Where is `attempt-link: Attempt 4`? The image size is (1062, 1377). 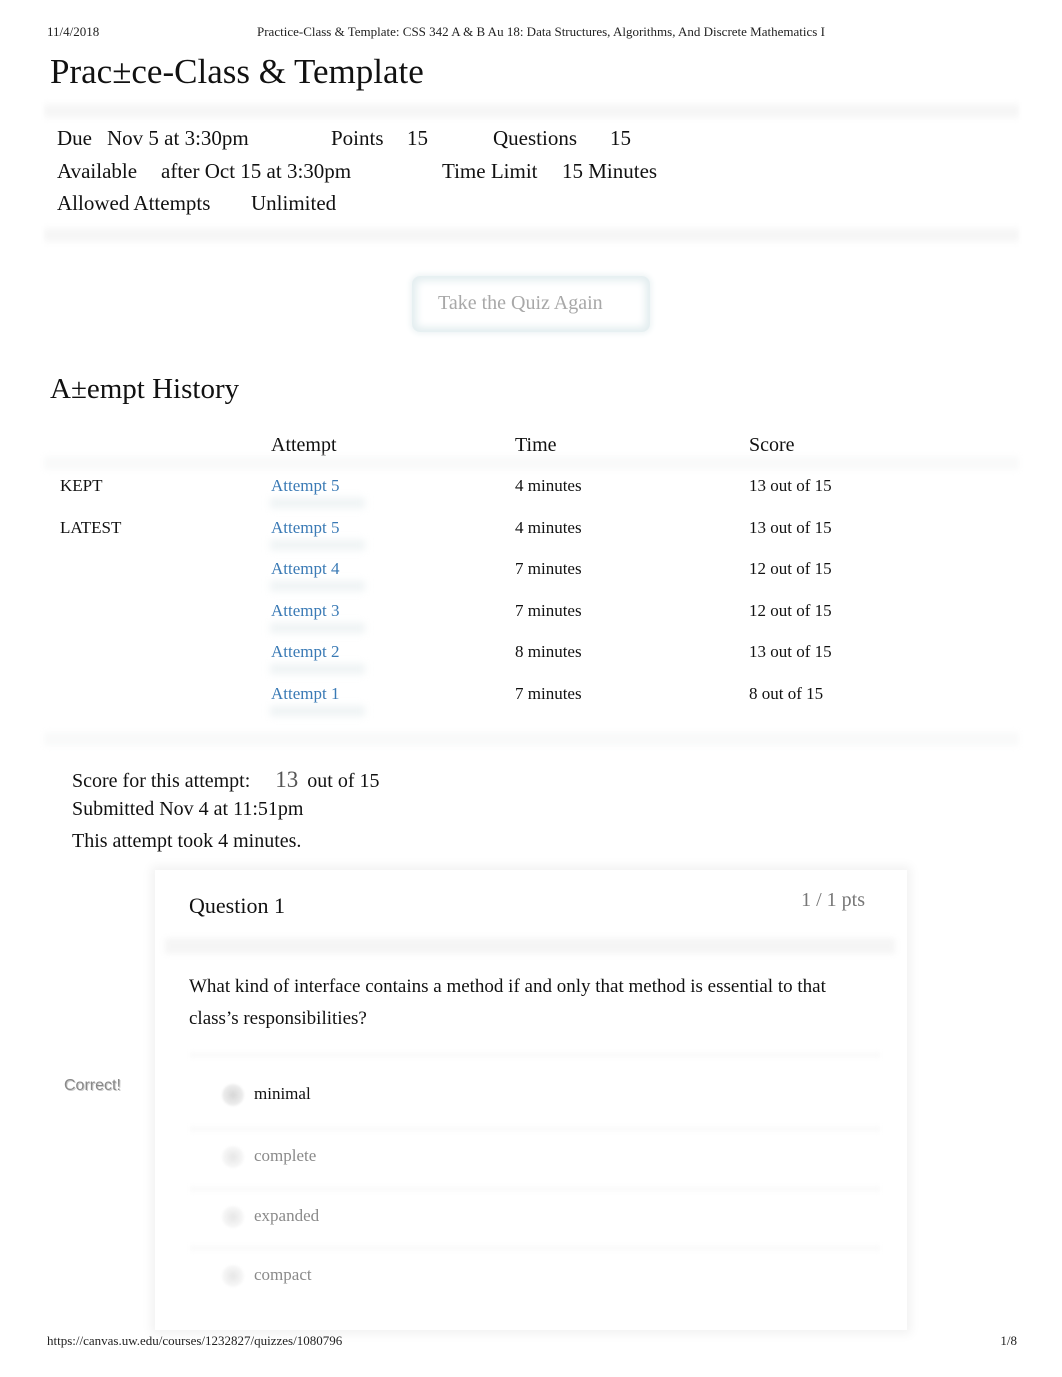 attempt-link: Attempt 4 is located at coordinates (305, 569).